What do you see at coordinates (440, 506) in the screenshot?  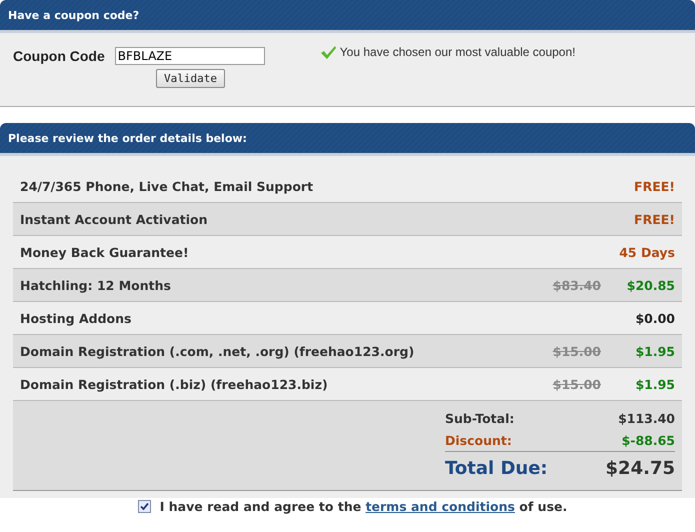 I see `terms-link: terms and conditions` at bounding box center [440, 506].